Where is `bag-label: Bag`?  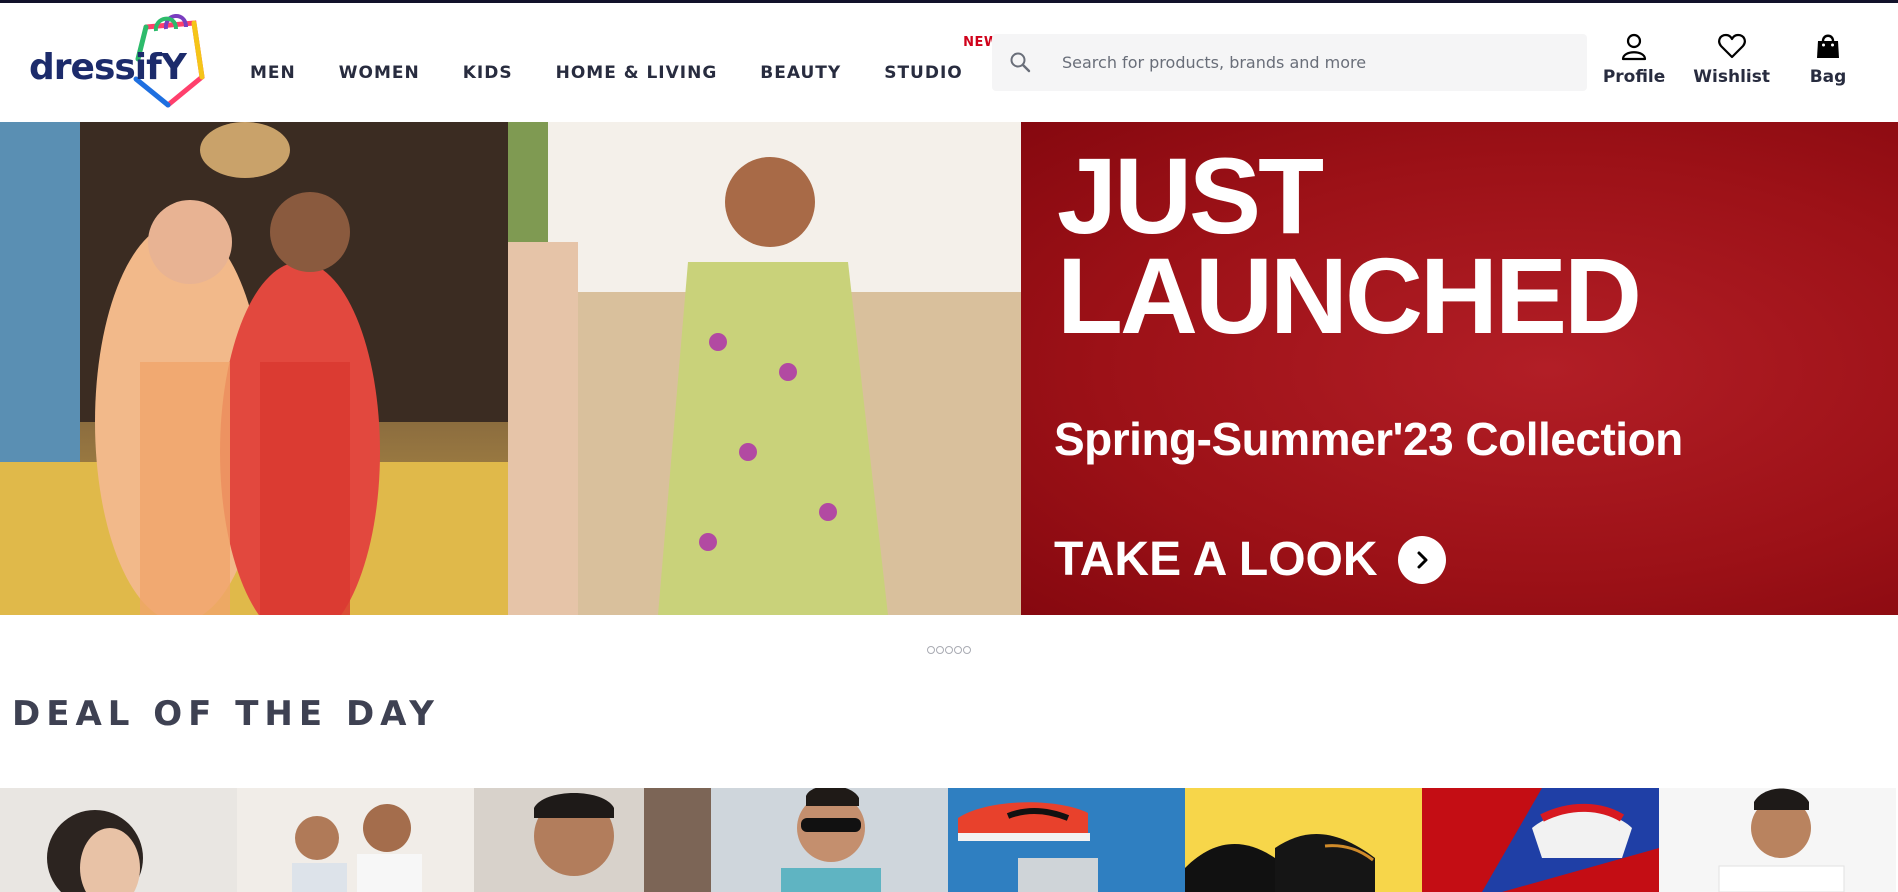
bag-label: Bag is located at coordinates (1828, 77).